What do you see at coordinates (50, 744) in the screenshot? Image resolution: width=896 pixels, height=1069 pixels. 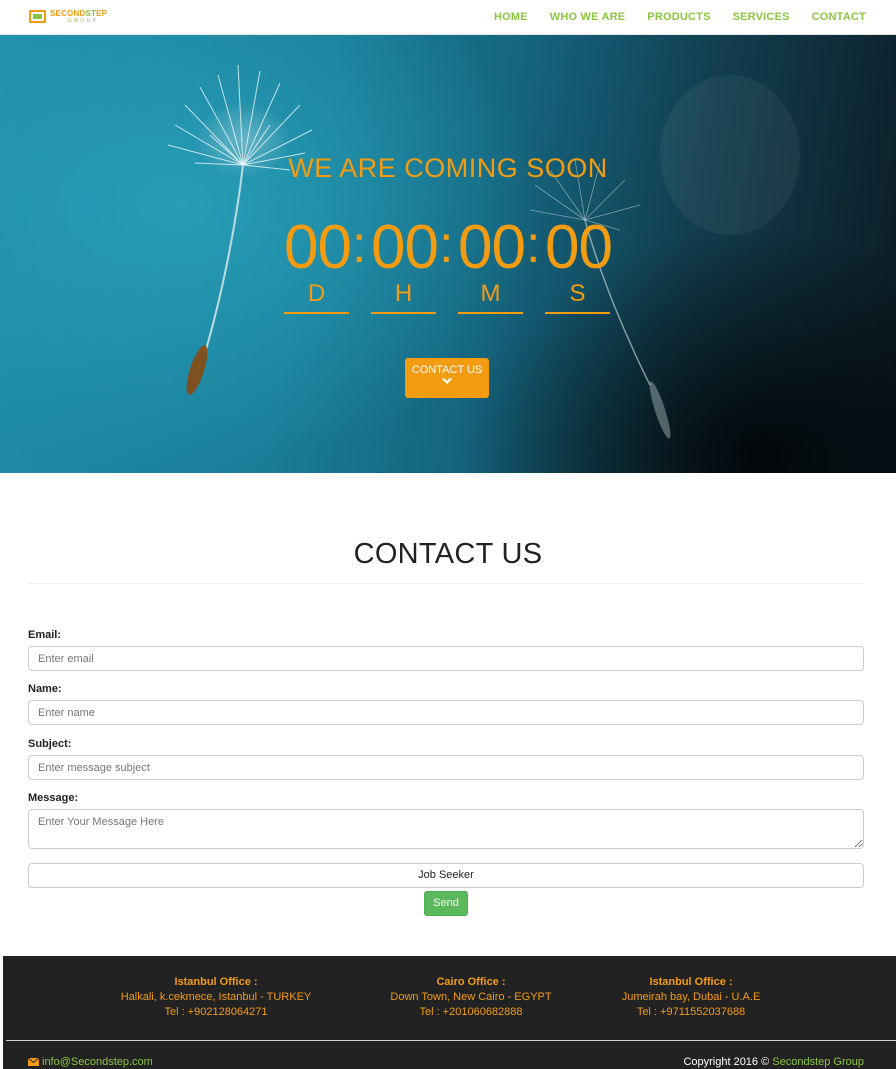 I see `subject-label: Subject:` at bounding box center [50, 744].